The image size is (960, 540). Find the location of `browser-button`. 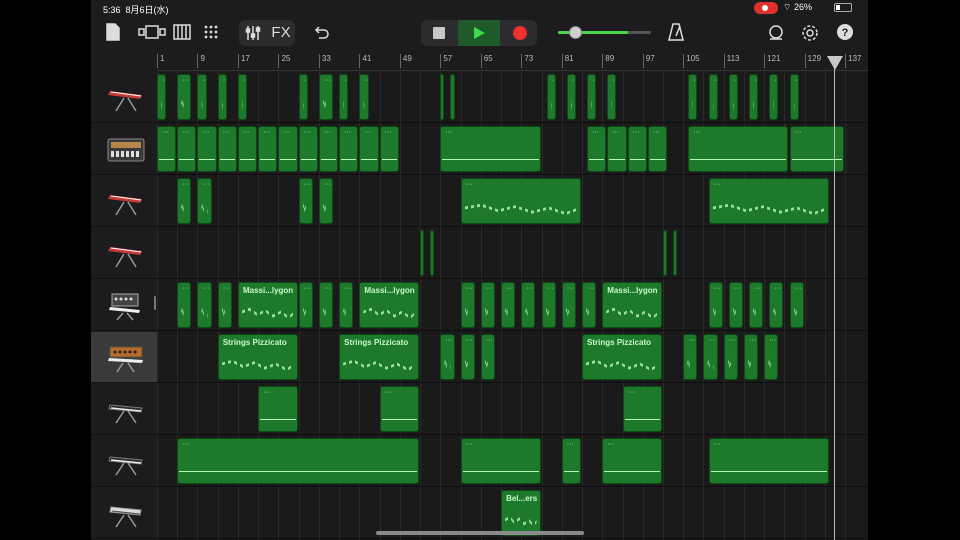

browser-button is located at coordinates (152, 32).